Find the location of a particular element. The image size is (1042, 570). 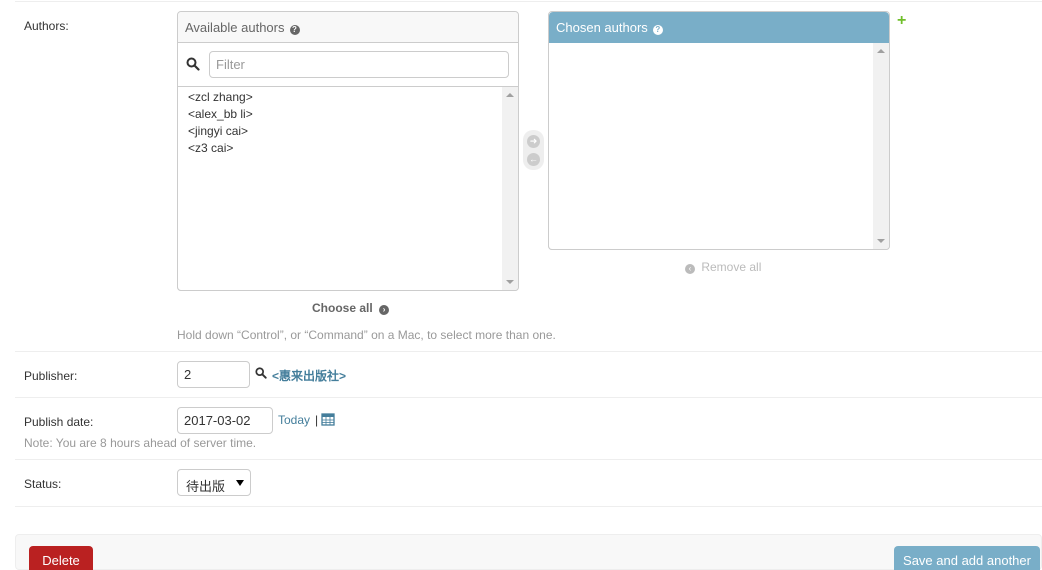

status-select: 待出版 is located at coordinates (214, 482).